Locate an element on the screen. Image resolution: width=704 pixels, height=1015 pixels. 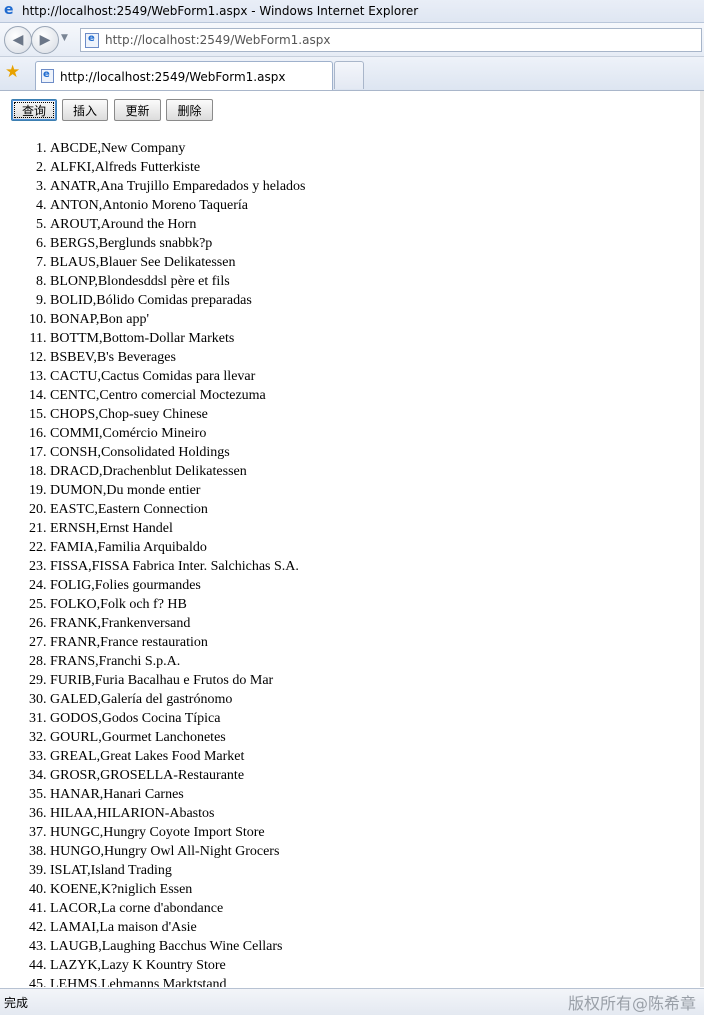
list-item: ALFKI,Alfreds Futterkiste is located at coordinates (177, 167).